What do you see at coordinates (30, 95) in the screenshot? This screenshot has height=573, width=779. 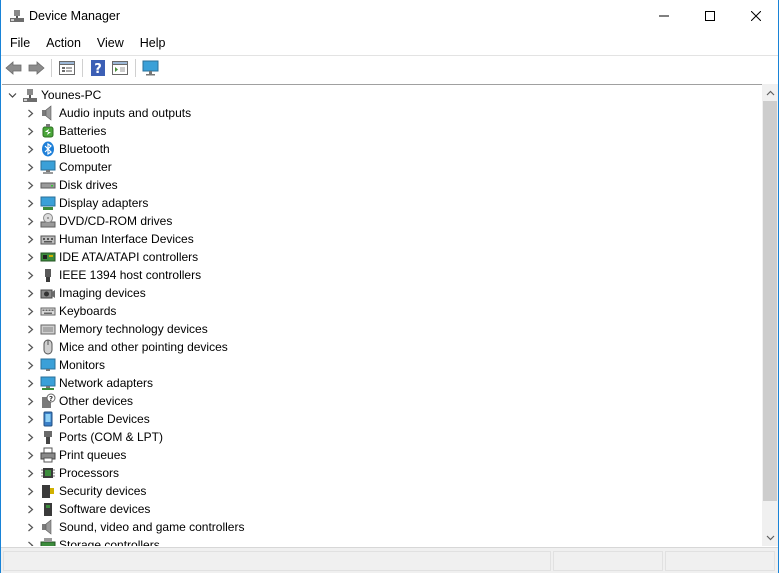 I see `computer-network-icon` at bounding box center [30, 95].